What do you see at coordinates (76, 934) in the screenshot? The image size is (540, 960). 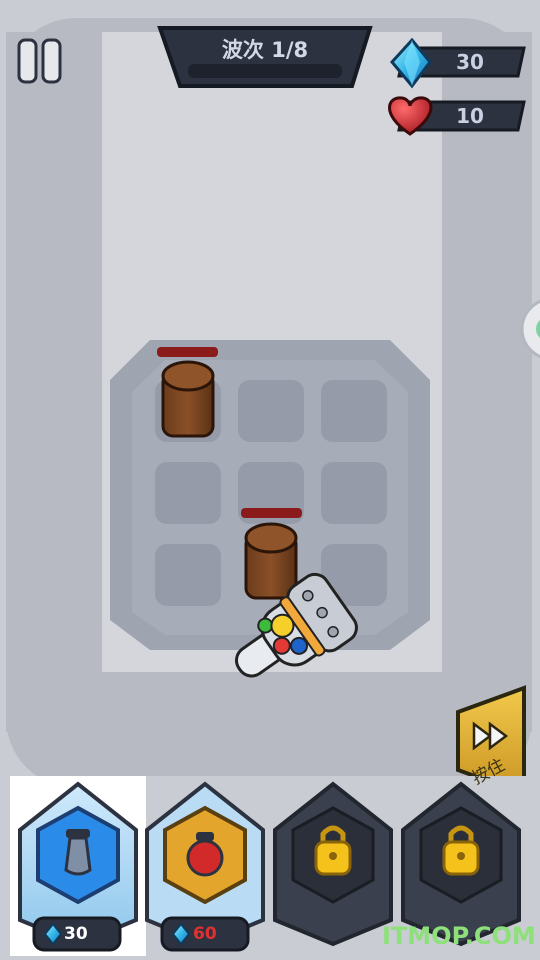 I see `tower-cost: 30` at bounding box center [76, 934].